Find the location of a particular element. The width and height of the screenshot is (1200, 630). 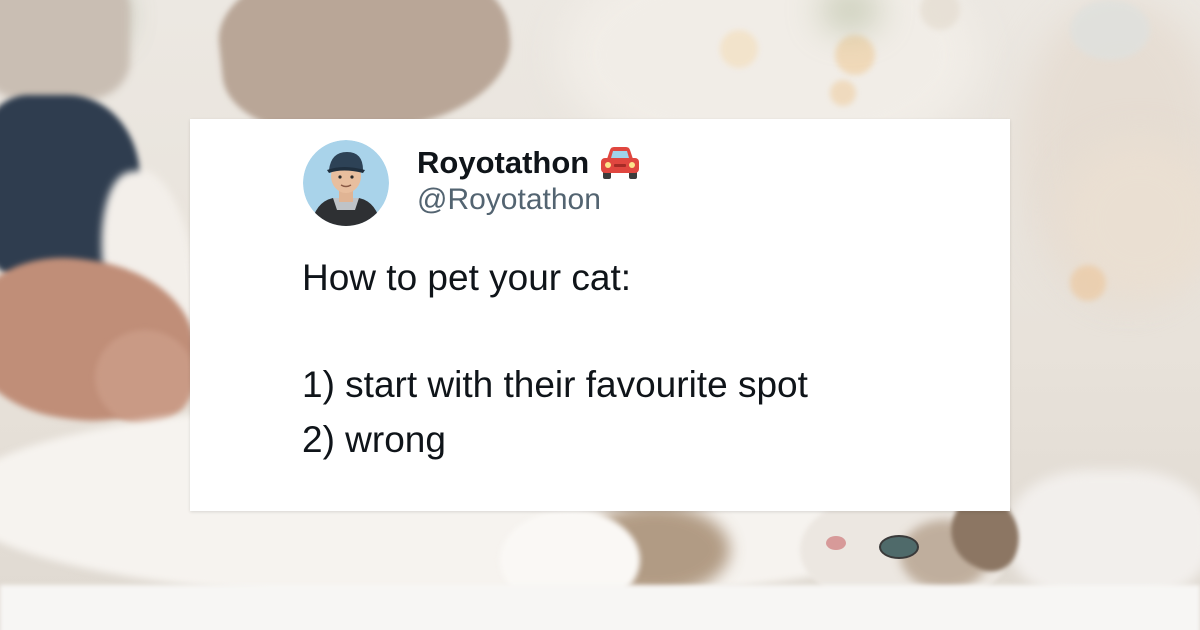

tweet-text-line: 1) start with their favourite spot is located at coordinates (555, 384).